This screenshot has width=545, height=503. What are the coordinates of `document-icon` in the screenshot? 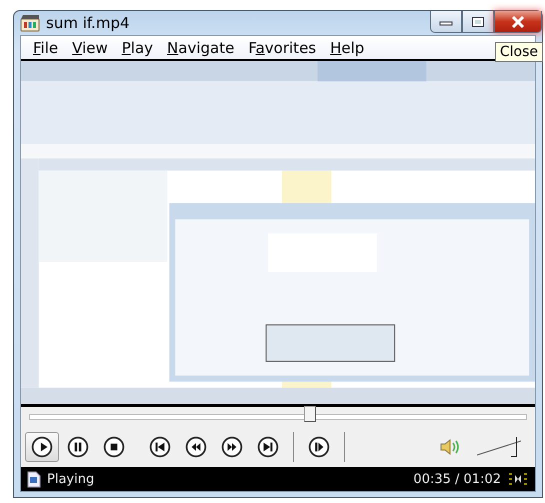 It's located at (34, 479).